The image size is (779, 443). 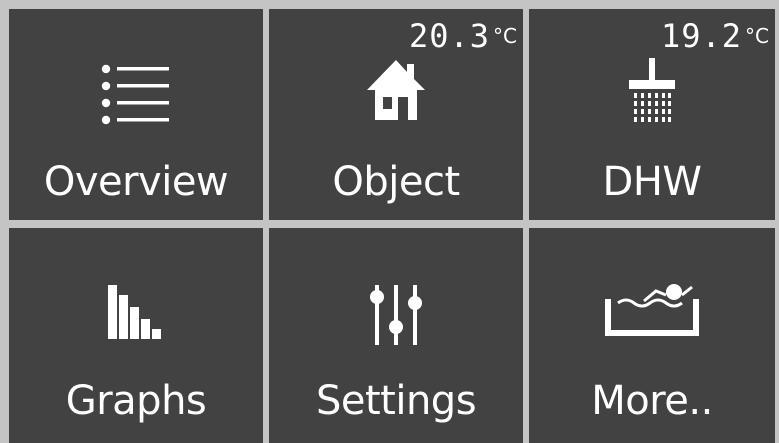 I want to click on list-icon, so click(x=135, y=94).